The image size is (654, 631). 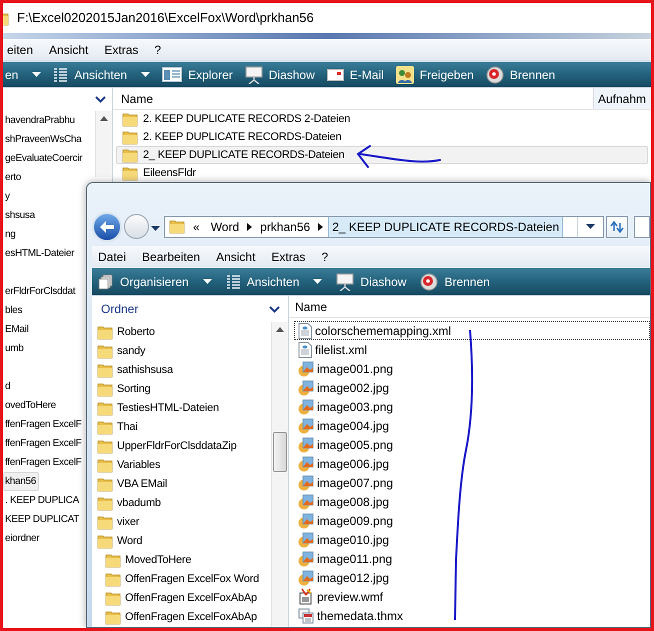 I want to click on tree-item: umb, so click(x=15, y=348).